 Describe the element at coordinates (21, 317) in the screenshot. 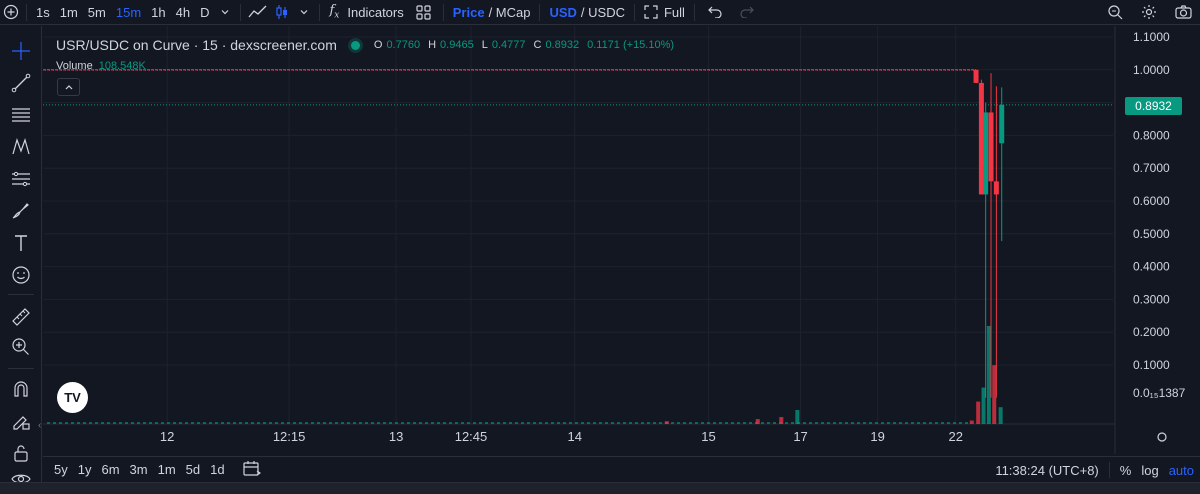

I see `ruler-icon` at that location.